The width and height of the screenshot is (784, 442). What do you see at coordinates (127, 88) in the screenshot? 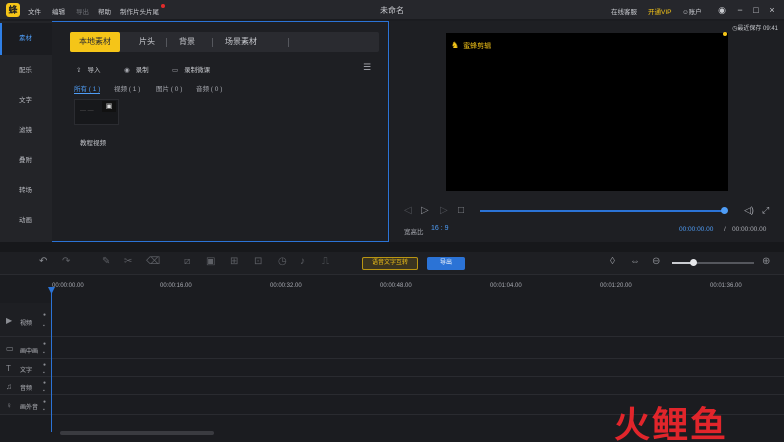
I see `filter-video: 视频 ( 1 )` at bounding box center [127, 88].